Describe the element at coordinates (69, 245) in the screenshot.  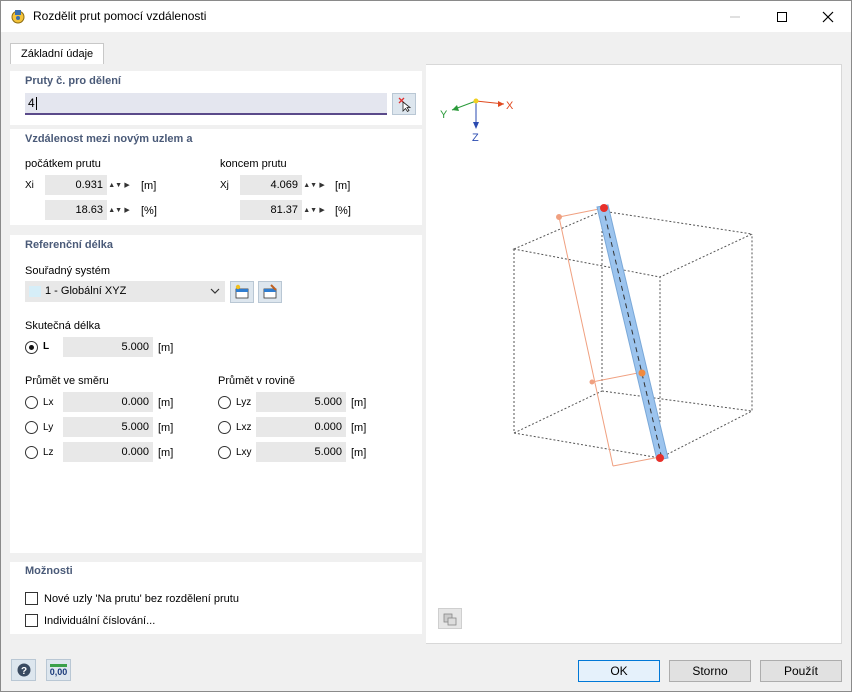
I see `reference-title: Referenční délka` at that location.